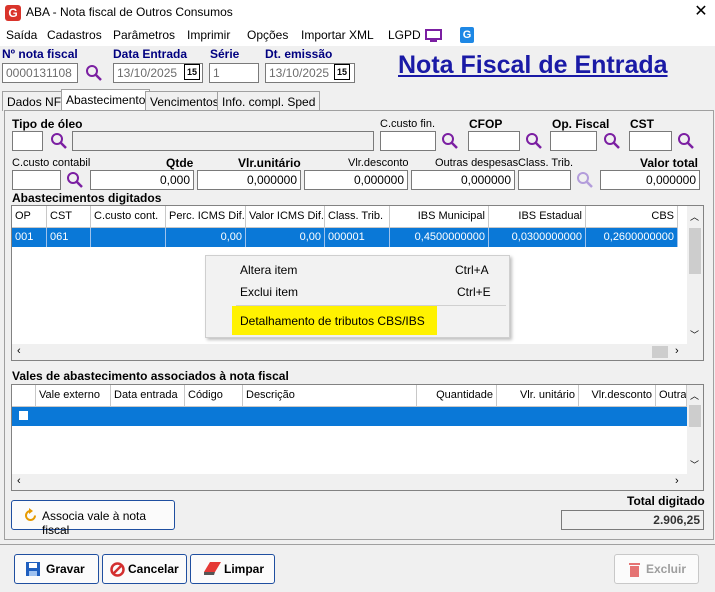 Image resolution: width=715 pixels, height=592 pixels. What do you see at coordinates (69, 217) in the screenshot?
I see `col-header: CST` at bounding box center [69, 217].